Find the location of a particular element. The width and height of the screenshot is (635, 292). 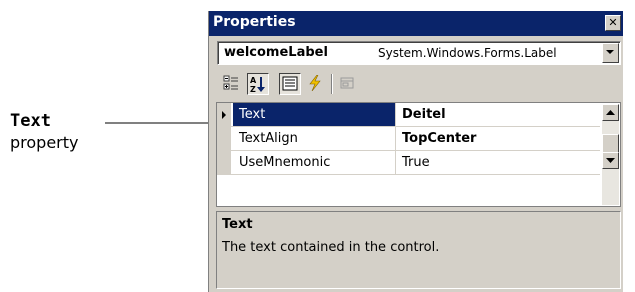

close-icon: ✕ is located at coordinates (613, 22).